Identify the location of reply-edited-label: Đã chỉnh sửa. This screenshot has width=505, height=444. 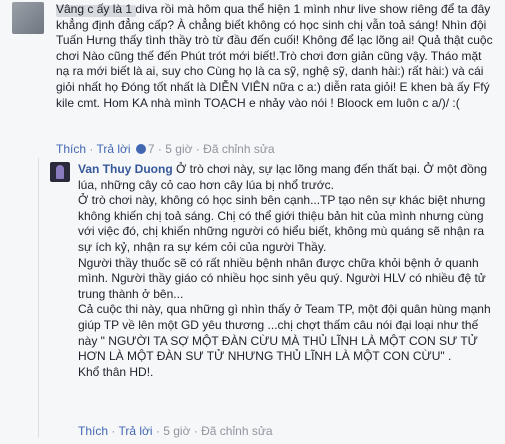
(236, 431).